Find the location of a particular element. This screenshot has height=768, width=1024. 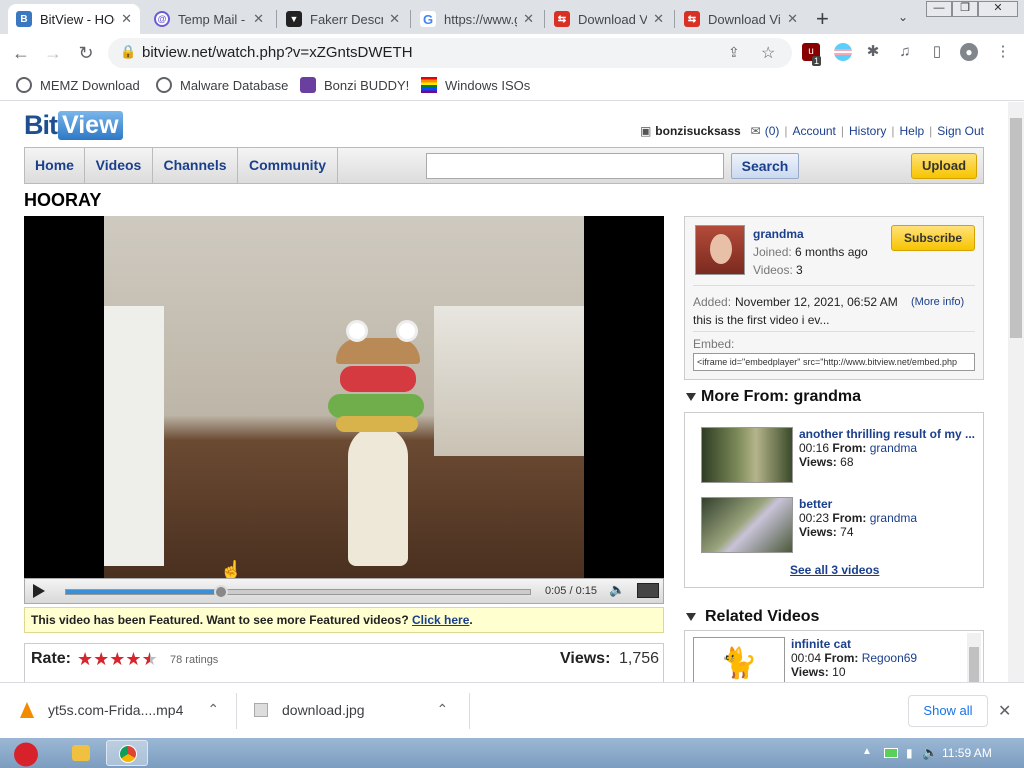

side-panel-icon: ▯ is located at coordinates (937, 52).